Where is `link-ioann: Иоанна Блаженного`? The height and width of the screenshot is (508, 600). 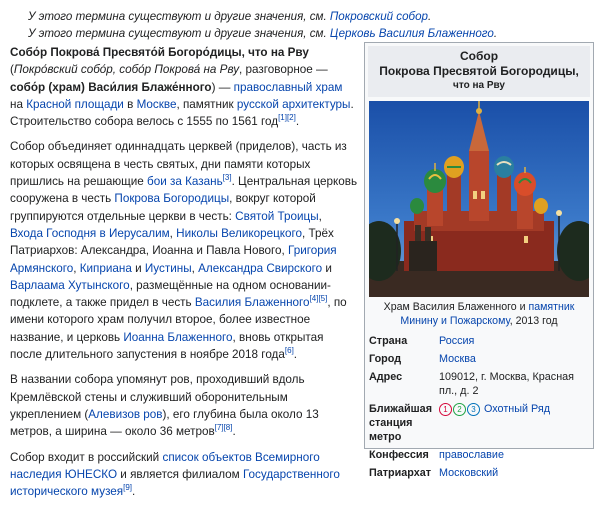 link-ioann: Иоанна Блаженного is located at coordinates (177, 337).